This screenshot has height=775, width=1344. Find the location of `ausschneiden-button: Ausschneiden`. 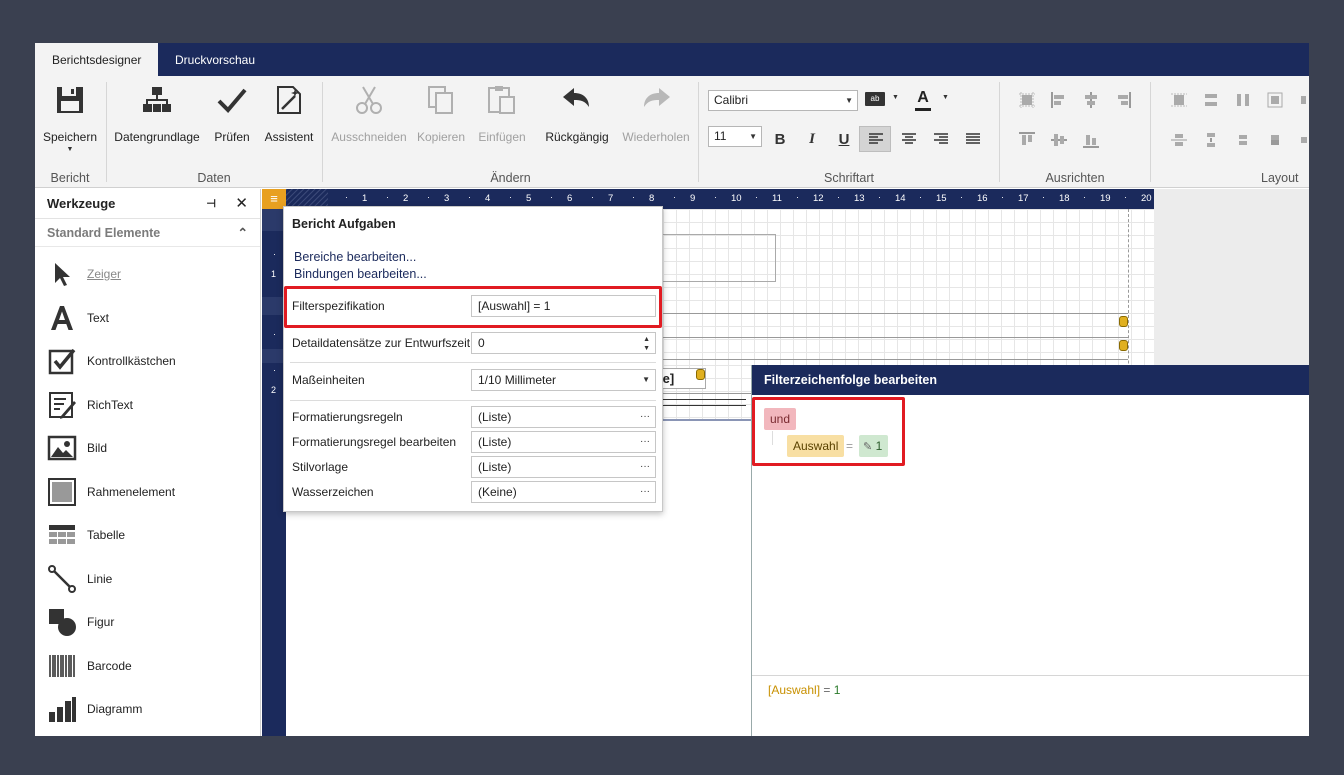

ausschneiden-button: Ausschneiden is located at coordinates (369, 114).